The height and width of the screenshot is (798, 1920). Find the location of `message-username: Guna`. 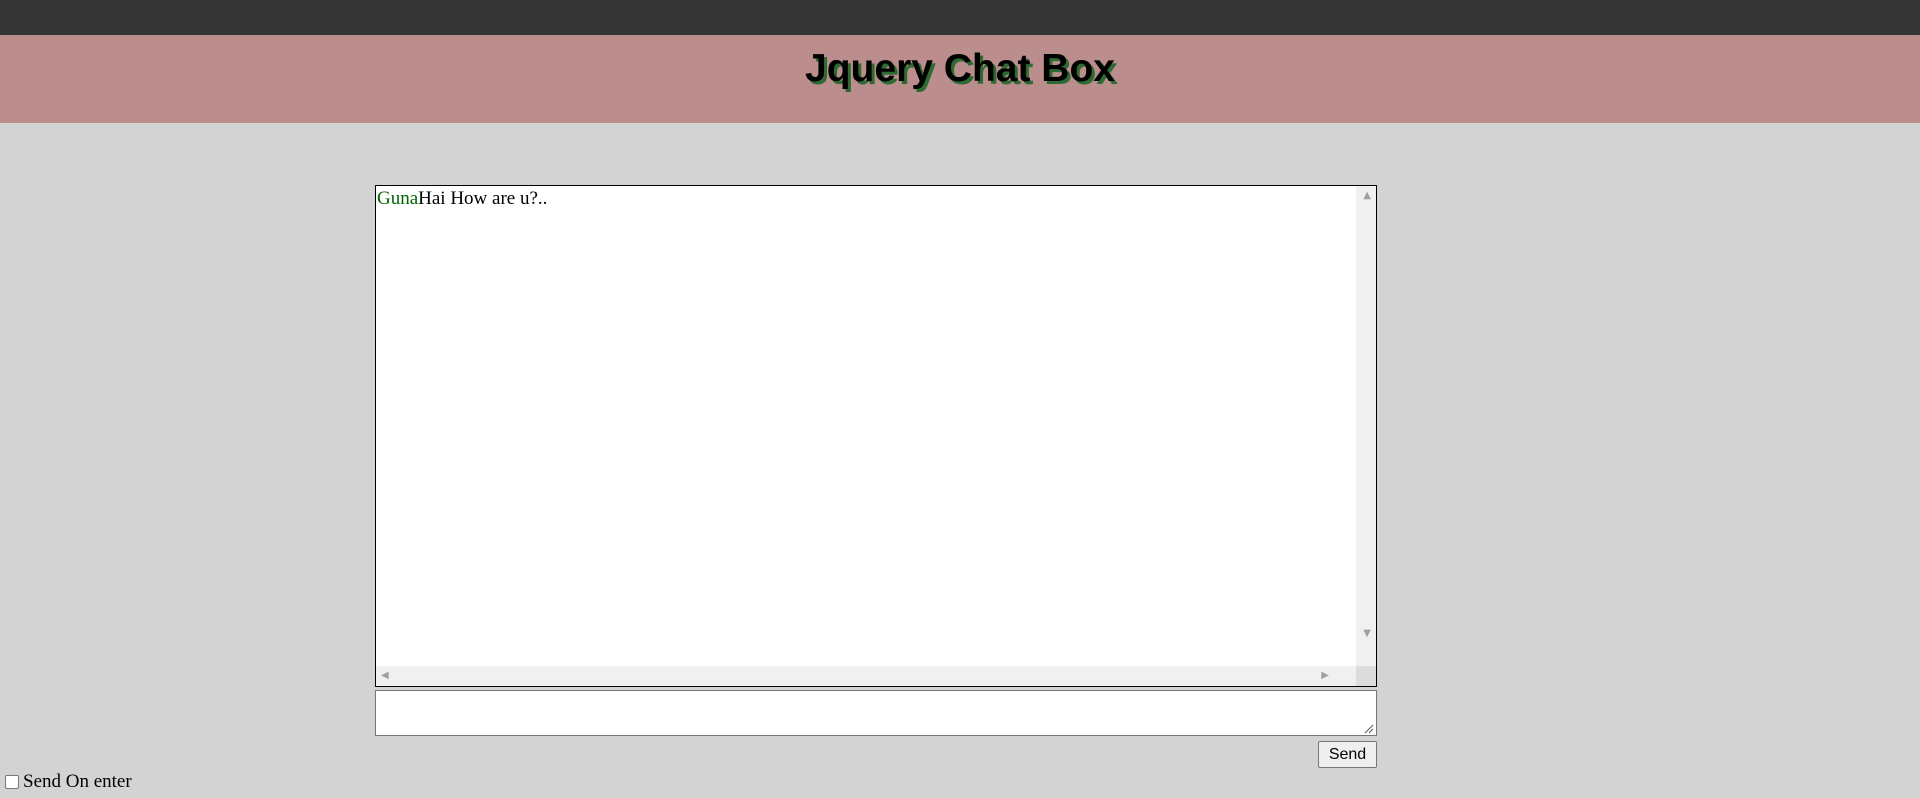

message-username: Guna is located at coordinates (398, 198).